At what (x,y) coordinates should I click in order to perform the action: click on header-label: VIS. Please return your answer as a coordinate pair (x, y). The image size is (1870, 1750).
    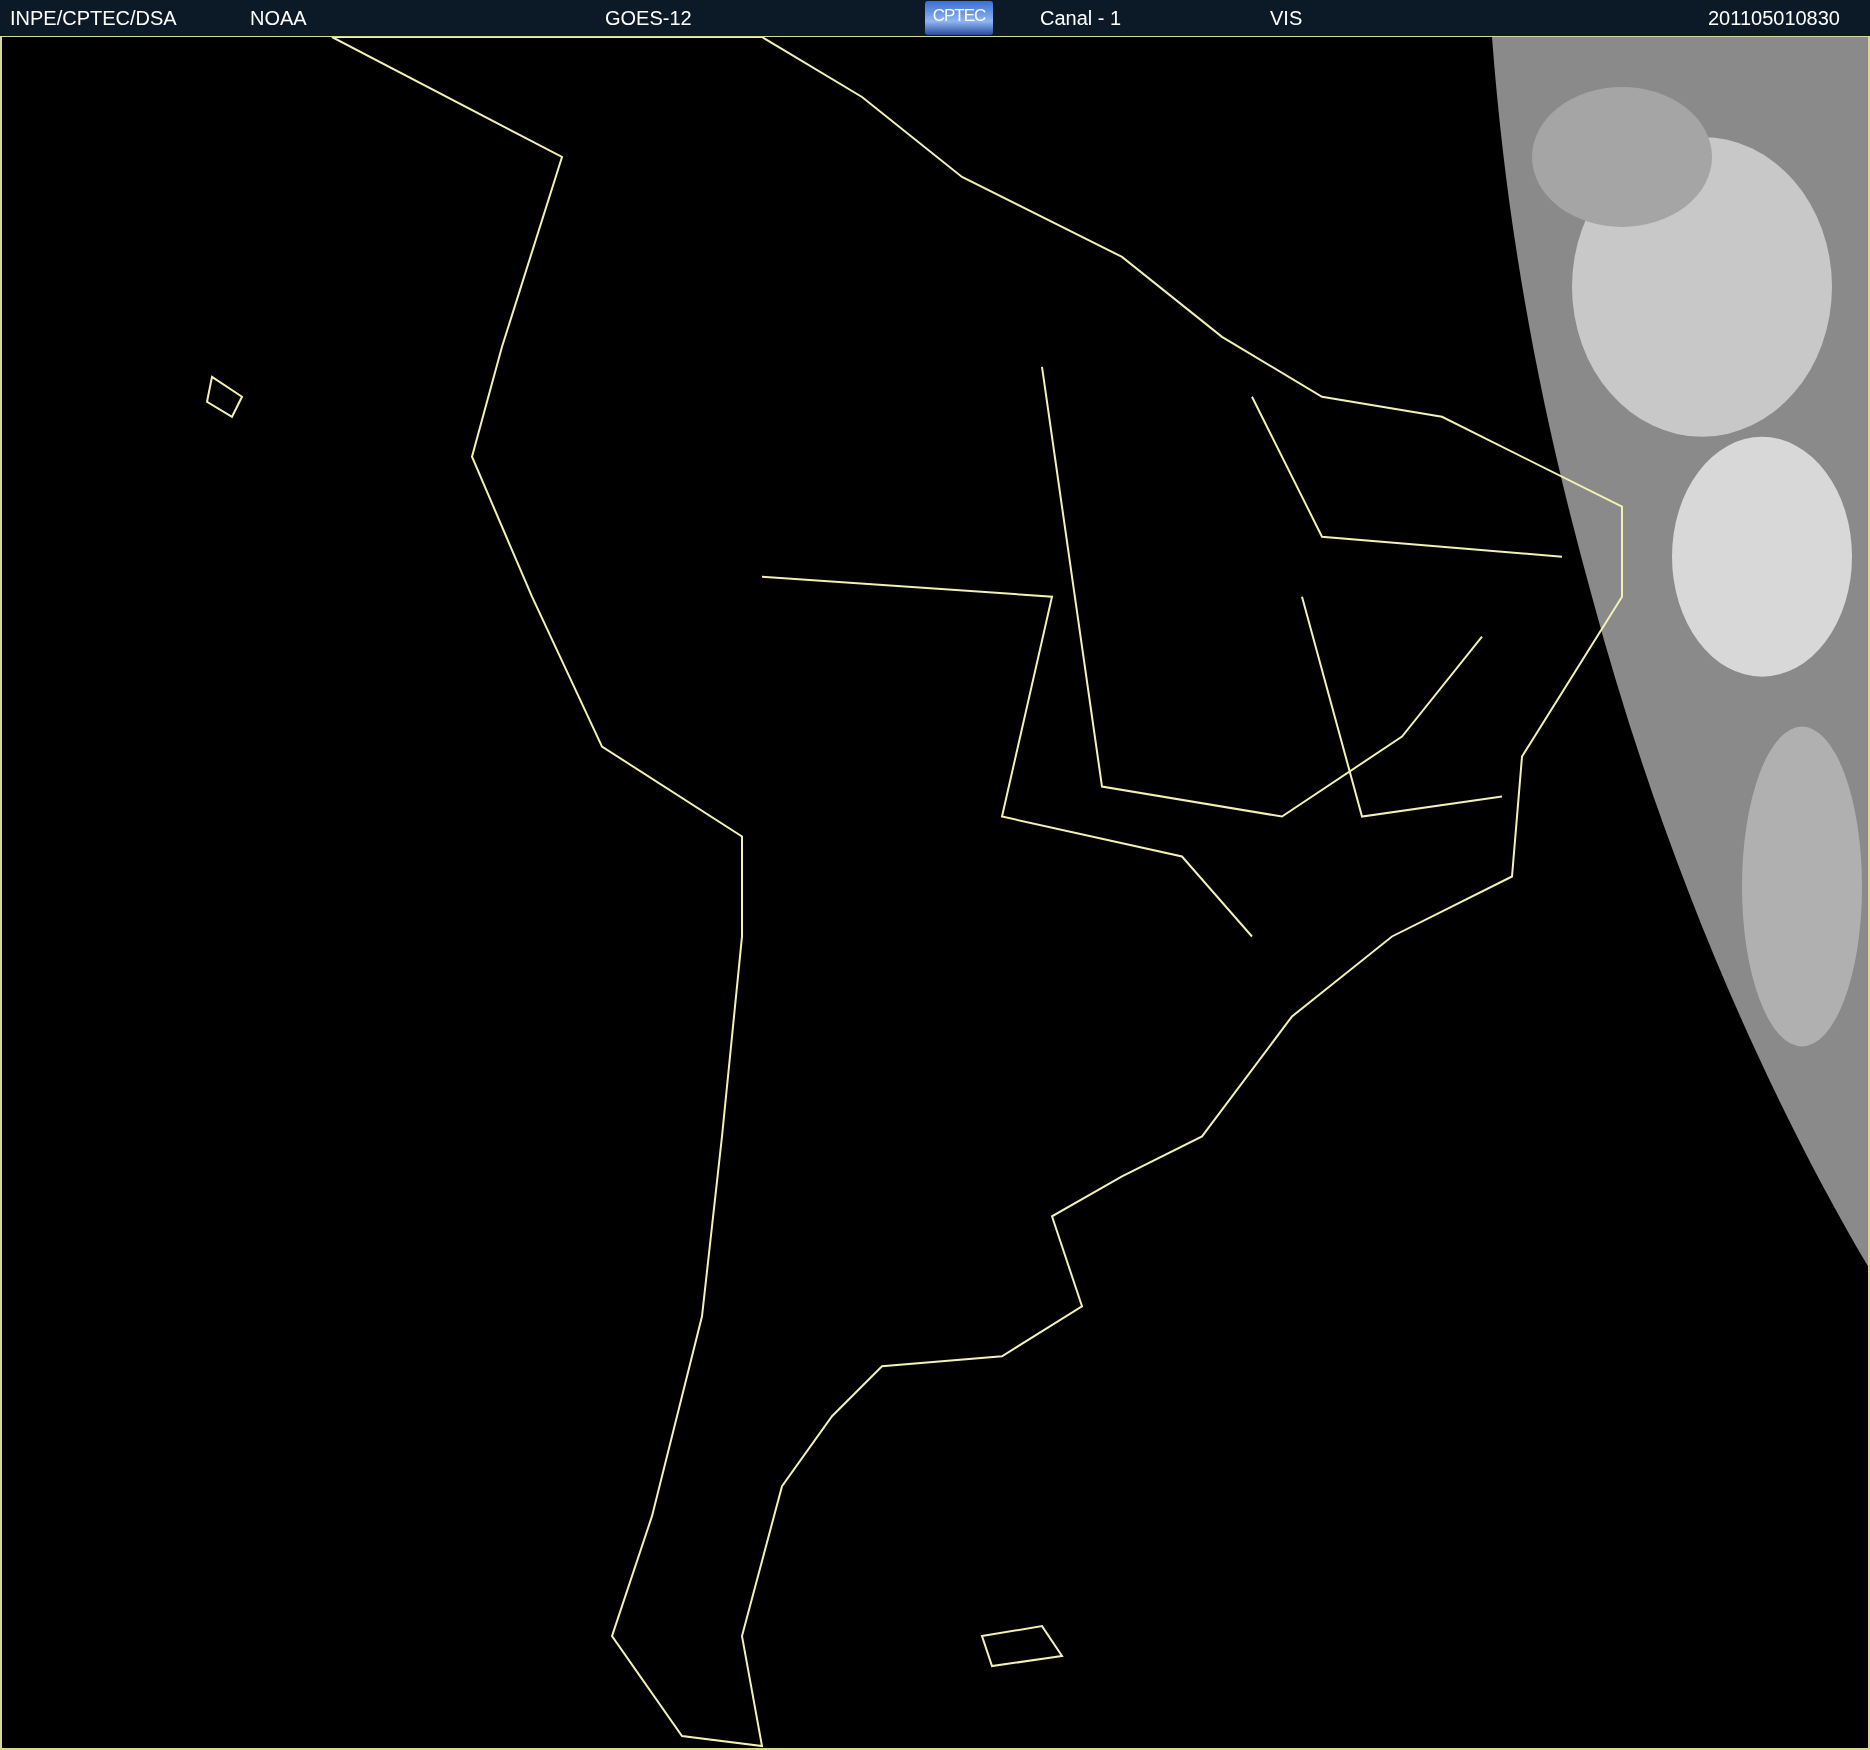
    Looking at the image, I should click on (1286, 18).